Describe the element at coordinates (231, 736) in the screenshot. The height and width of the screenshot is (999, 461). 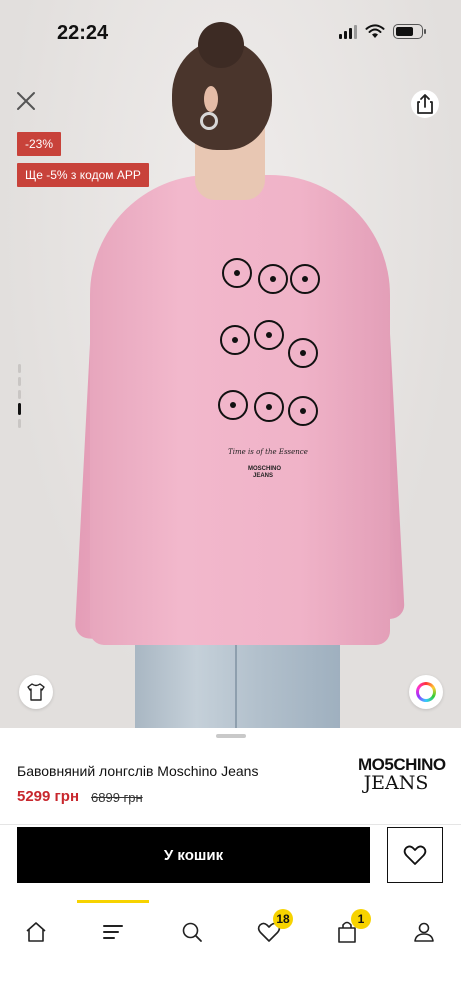
I see `sheet-drag-handle` at that location.